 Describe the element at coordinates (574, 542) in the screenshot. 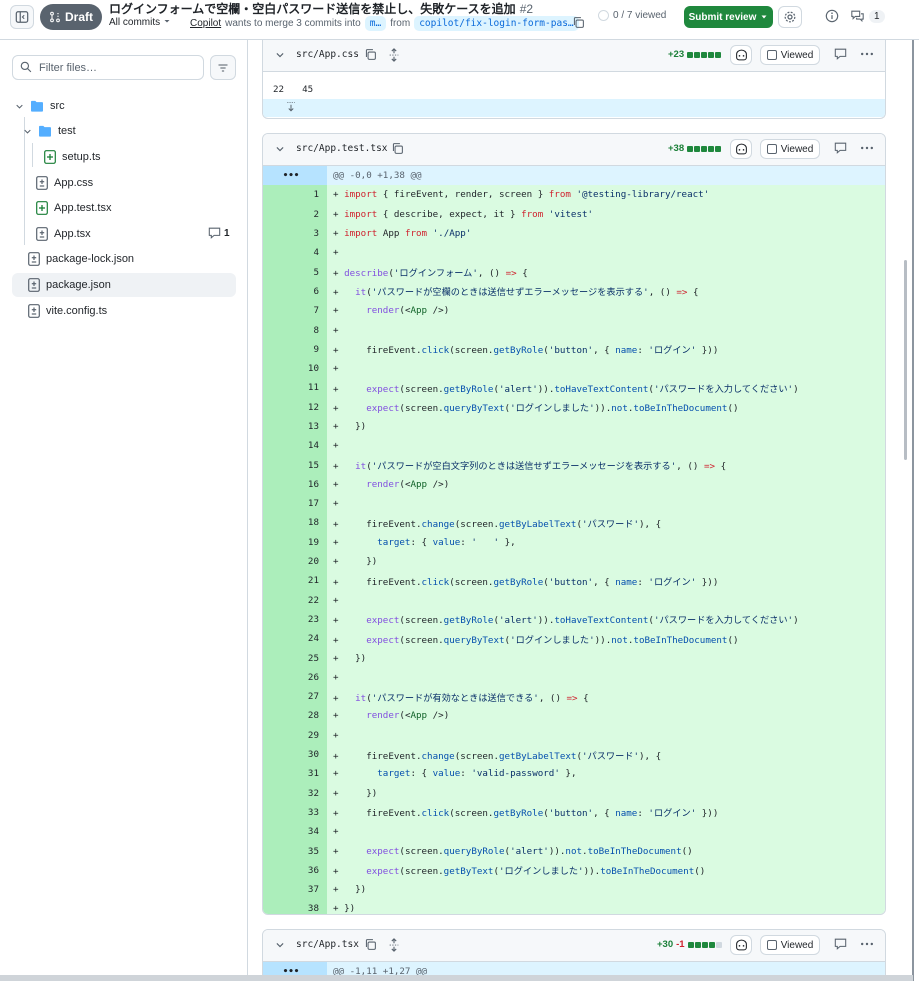

I see `diff-added-line: 19 + target: { value: ' ' },` at that location.